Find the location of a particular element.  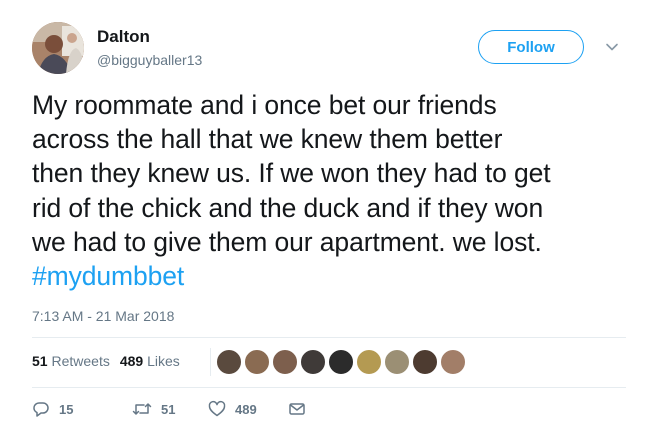

retweet-icon is located at coordinates (142, 409).